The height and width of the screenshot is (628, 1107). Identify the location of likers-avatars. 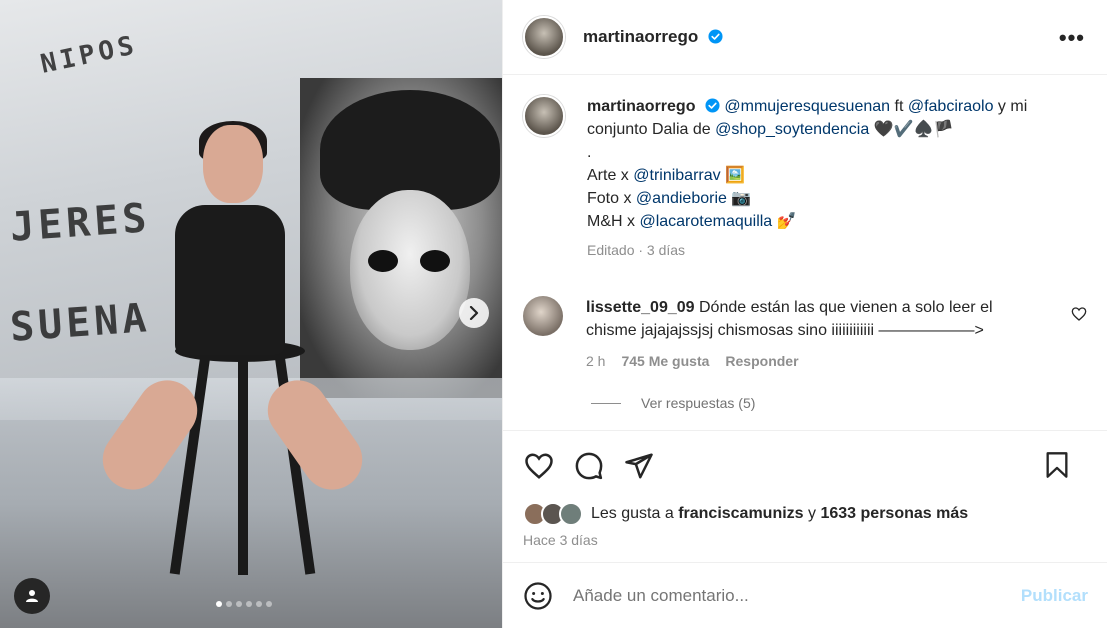
(553, 514).